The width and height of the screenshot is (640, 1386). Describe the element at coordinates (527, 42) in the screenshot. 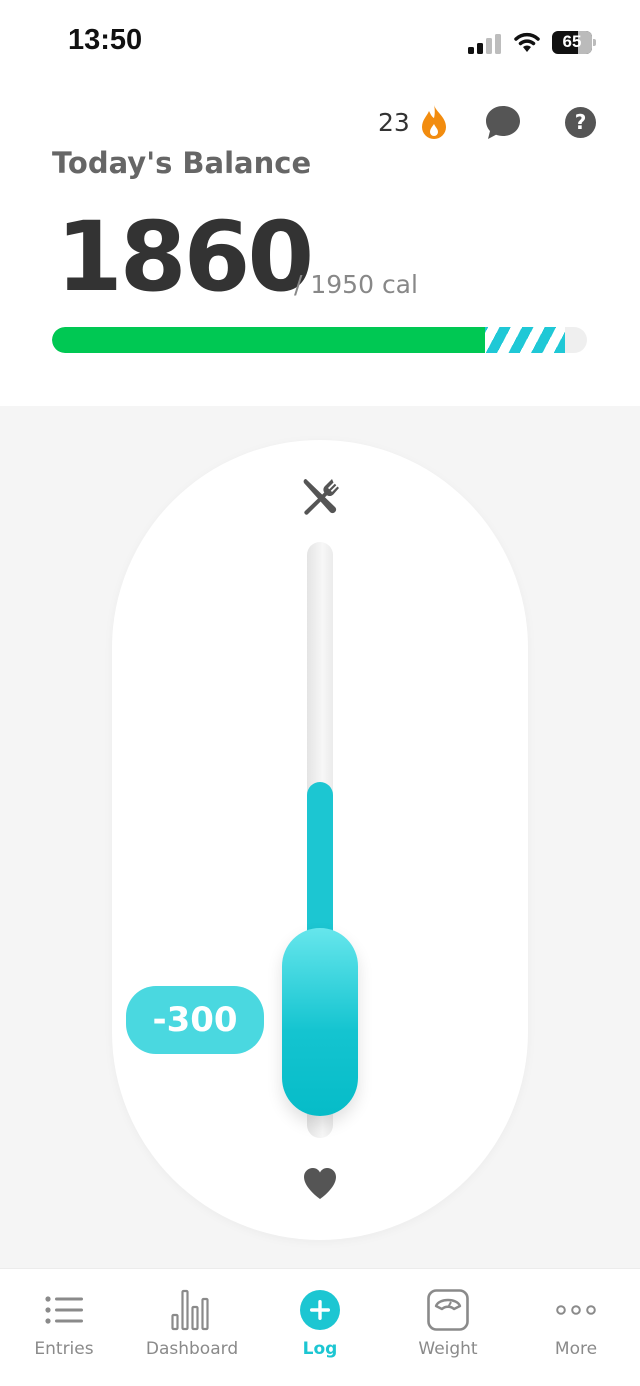

I see `wifi-icon` at that location.